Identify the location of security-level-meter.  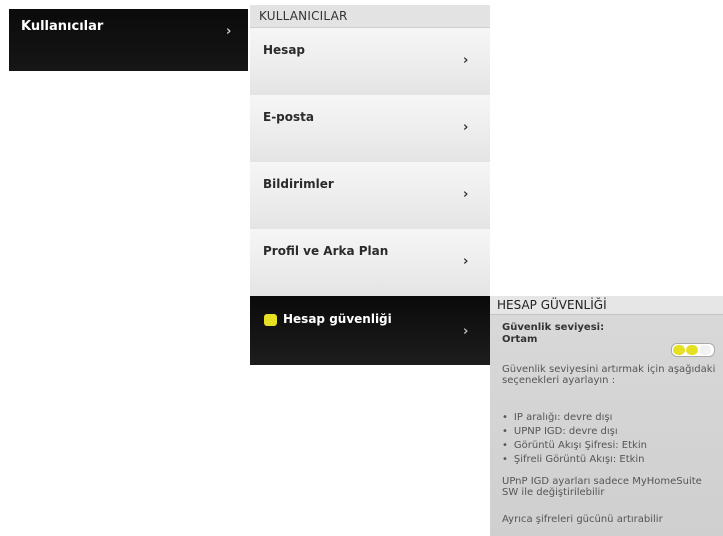
(693, 350).